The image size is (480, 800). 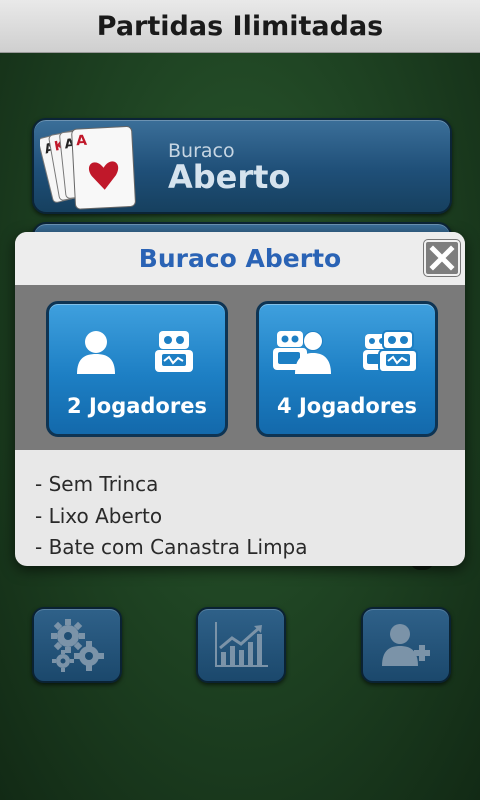 I want to click on add-user-icon, so click(x=406, y=645).